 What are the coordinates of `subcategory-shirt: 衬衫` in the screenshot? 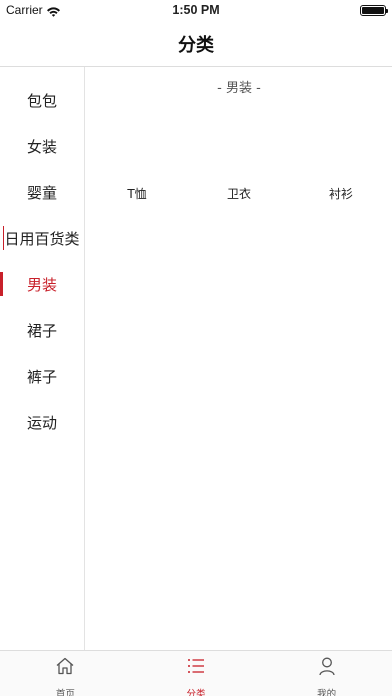 It's located at (341, 193).